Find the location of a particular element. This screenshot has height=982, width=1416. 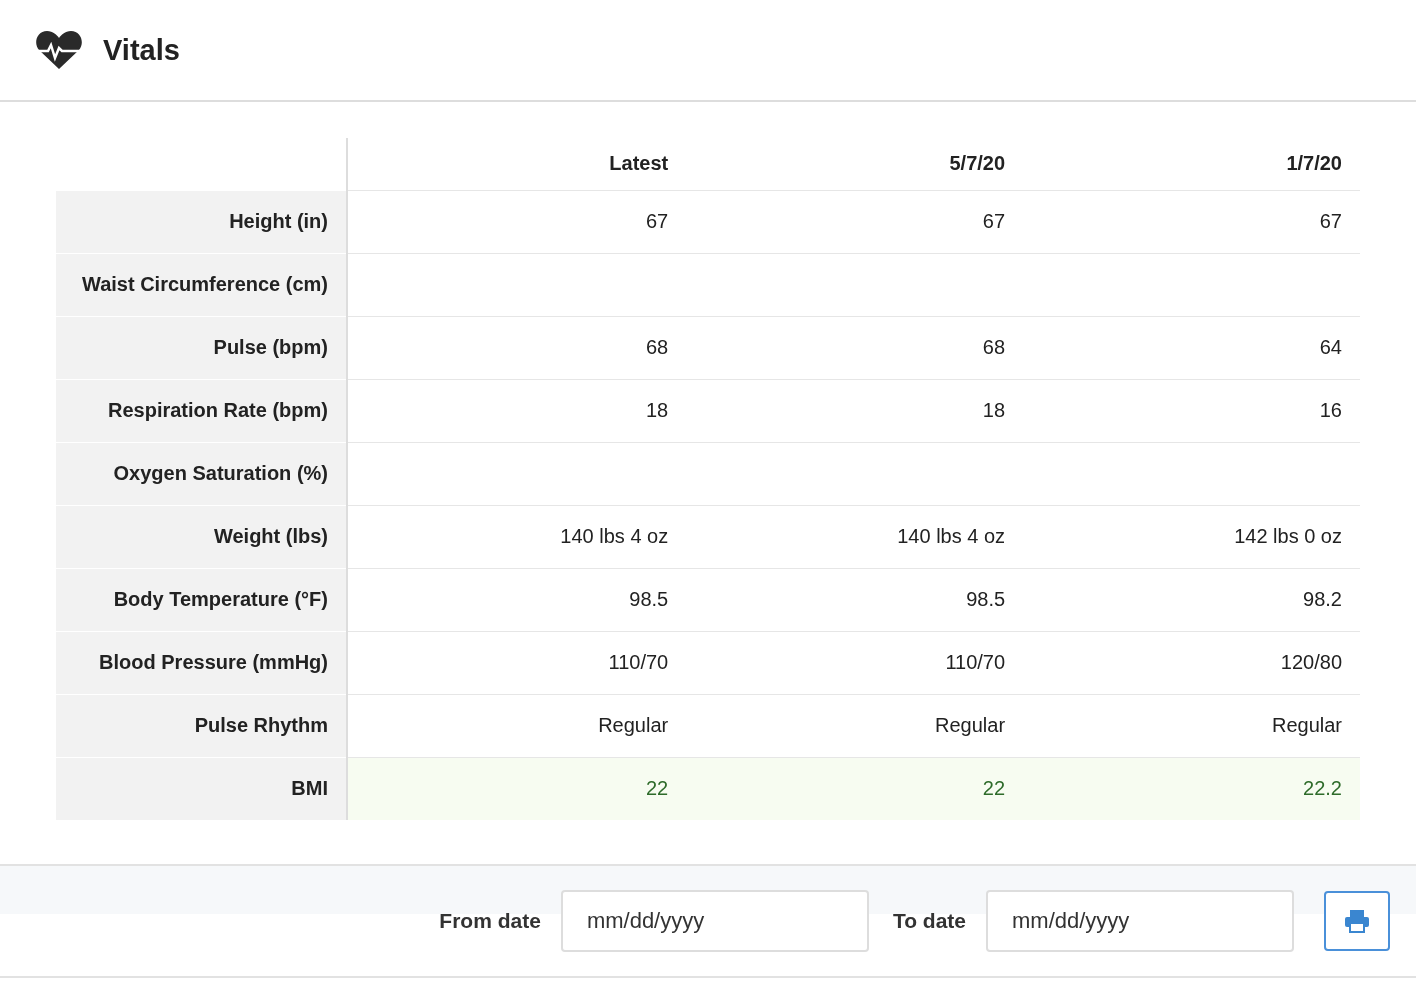

column-header: 1/7/20 is located at coordinates (1191, 164).